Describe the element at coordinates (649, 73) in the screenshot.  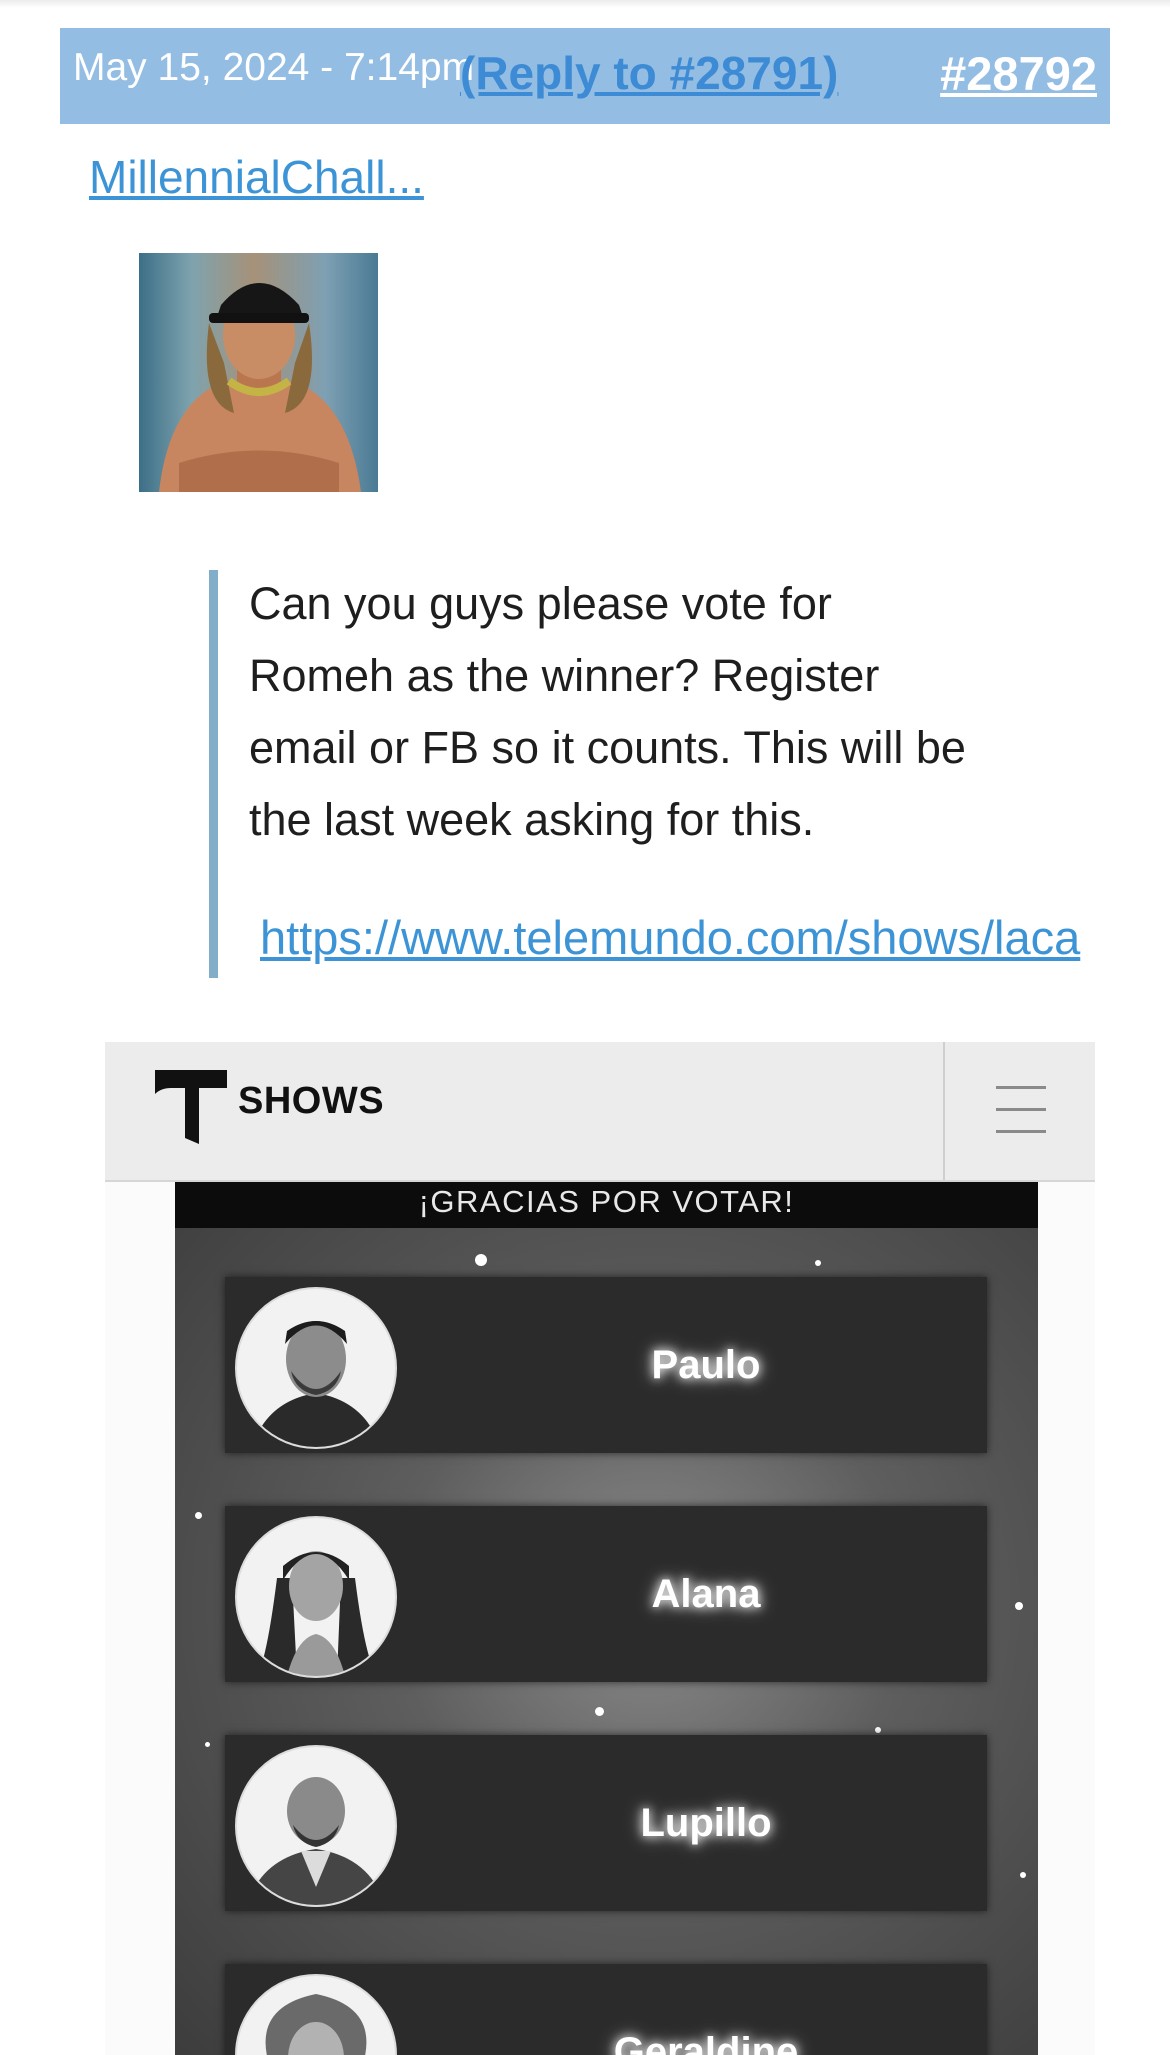
I see `reply-to-link: (Reply to #28791)` at that location.